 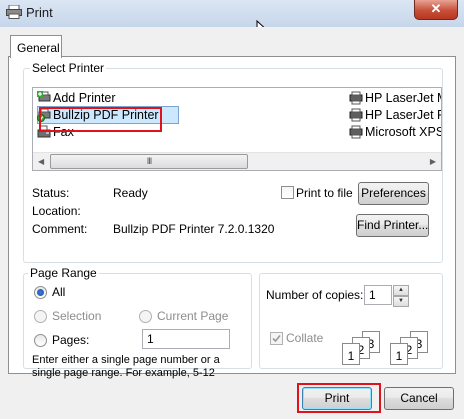 I want to click on copies-input: 1, so click(x=378, y=295).